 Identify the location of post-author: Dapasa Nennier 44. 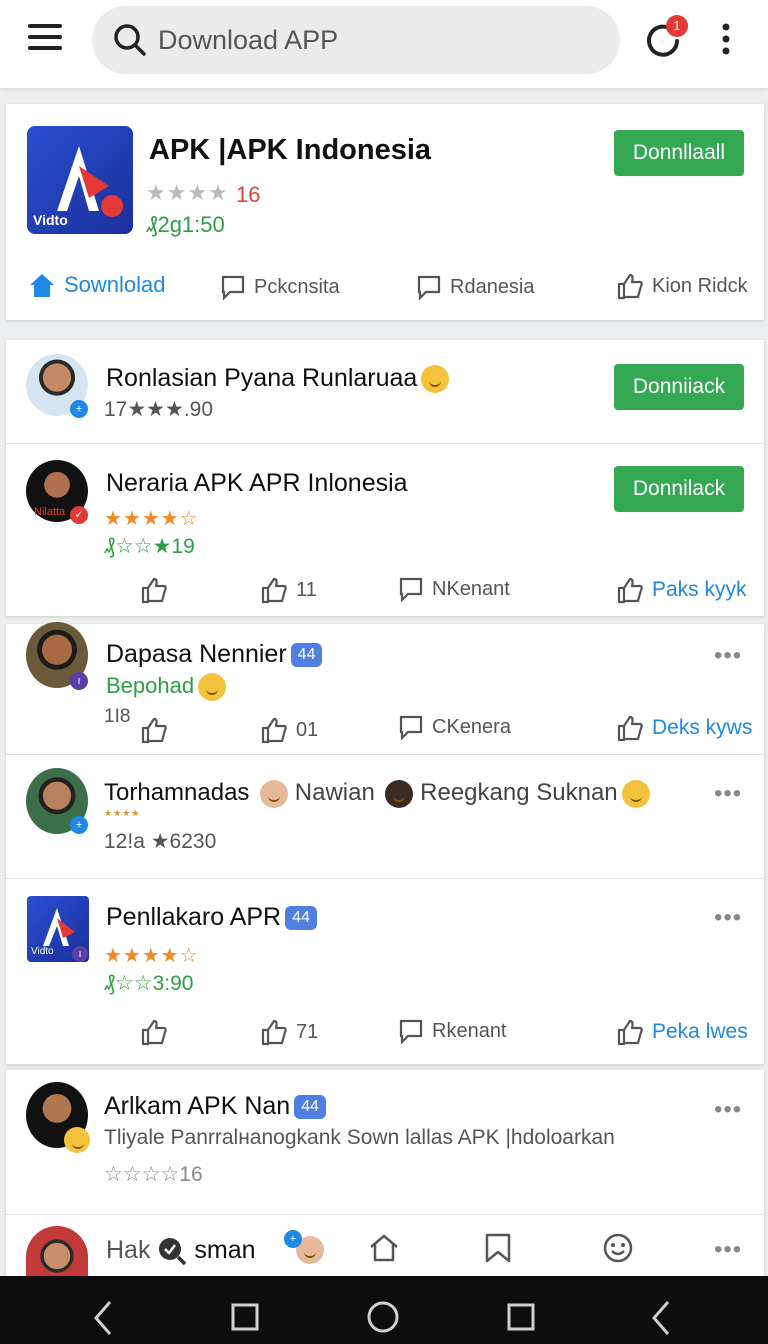
(214, 654).